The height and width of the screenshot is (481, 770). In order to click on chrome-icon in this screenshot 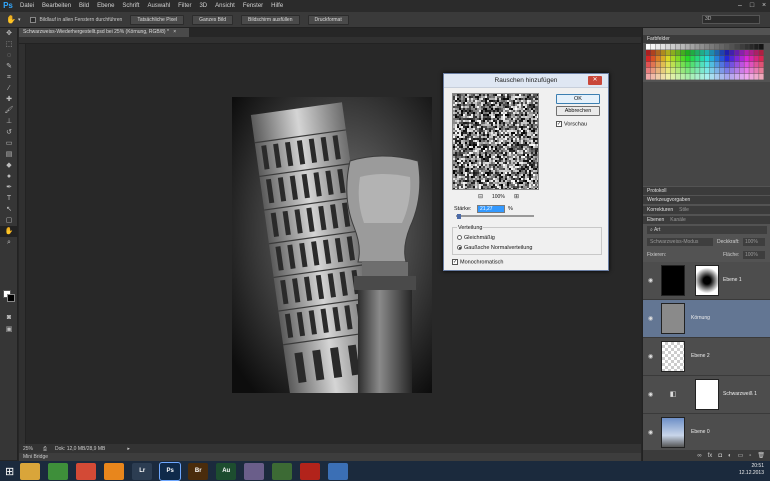, I will do `click(86, 471)`.